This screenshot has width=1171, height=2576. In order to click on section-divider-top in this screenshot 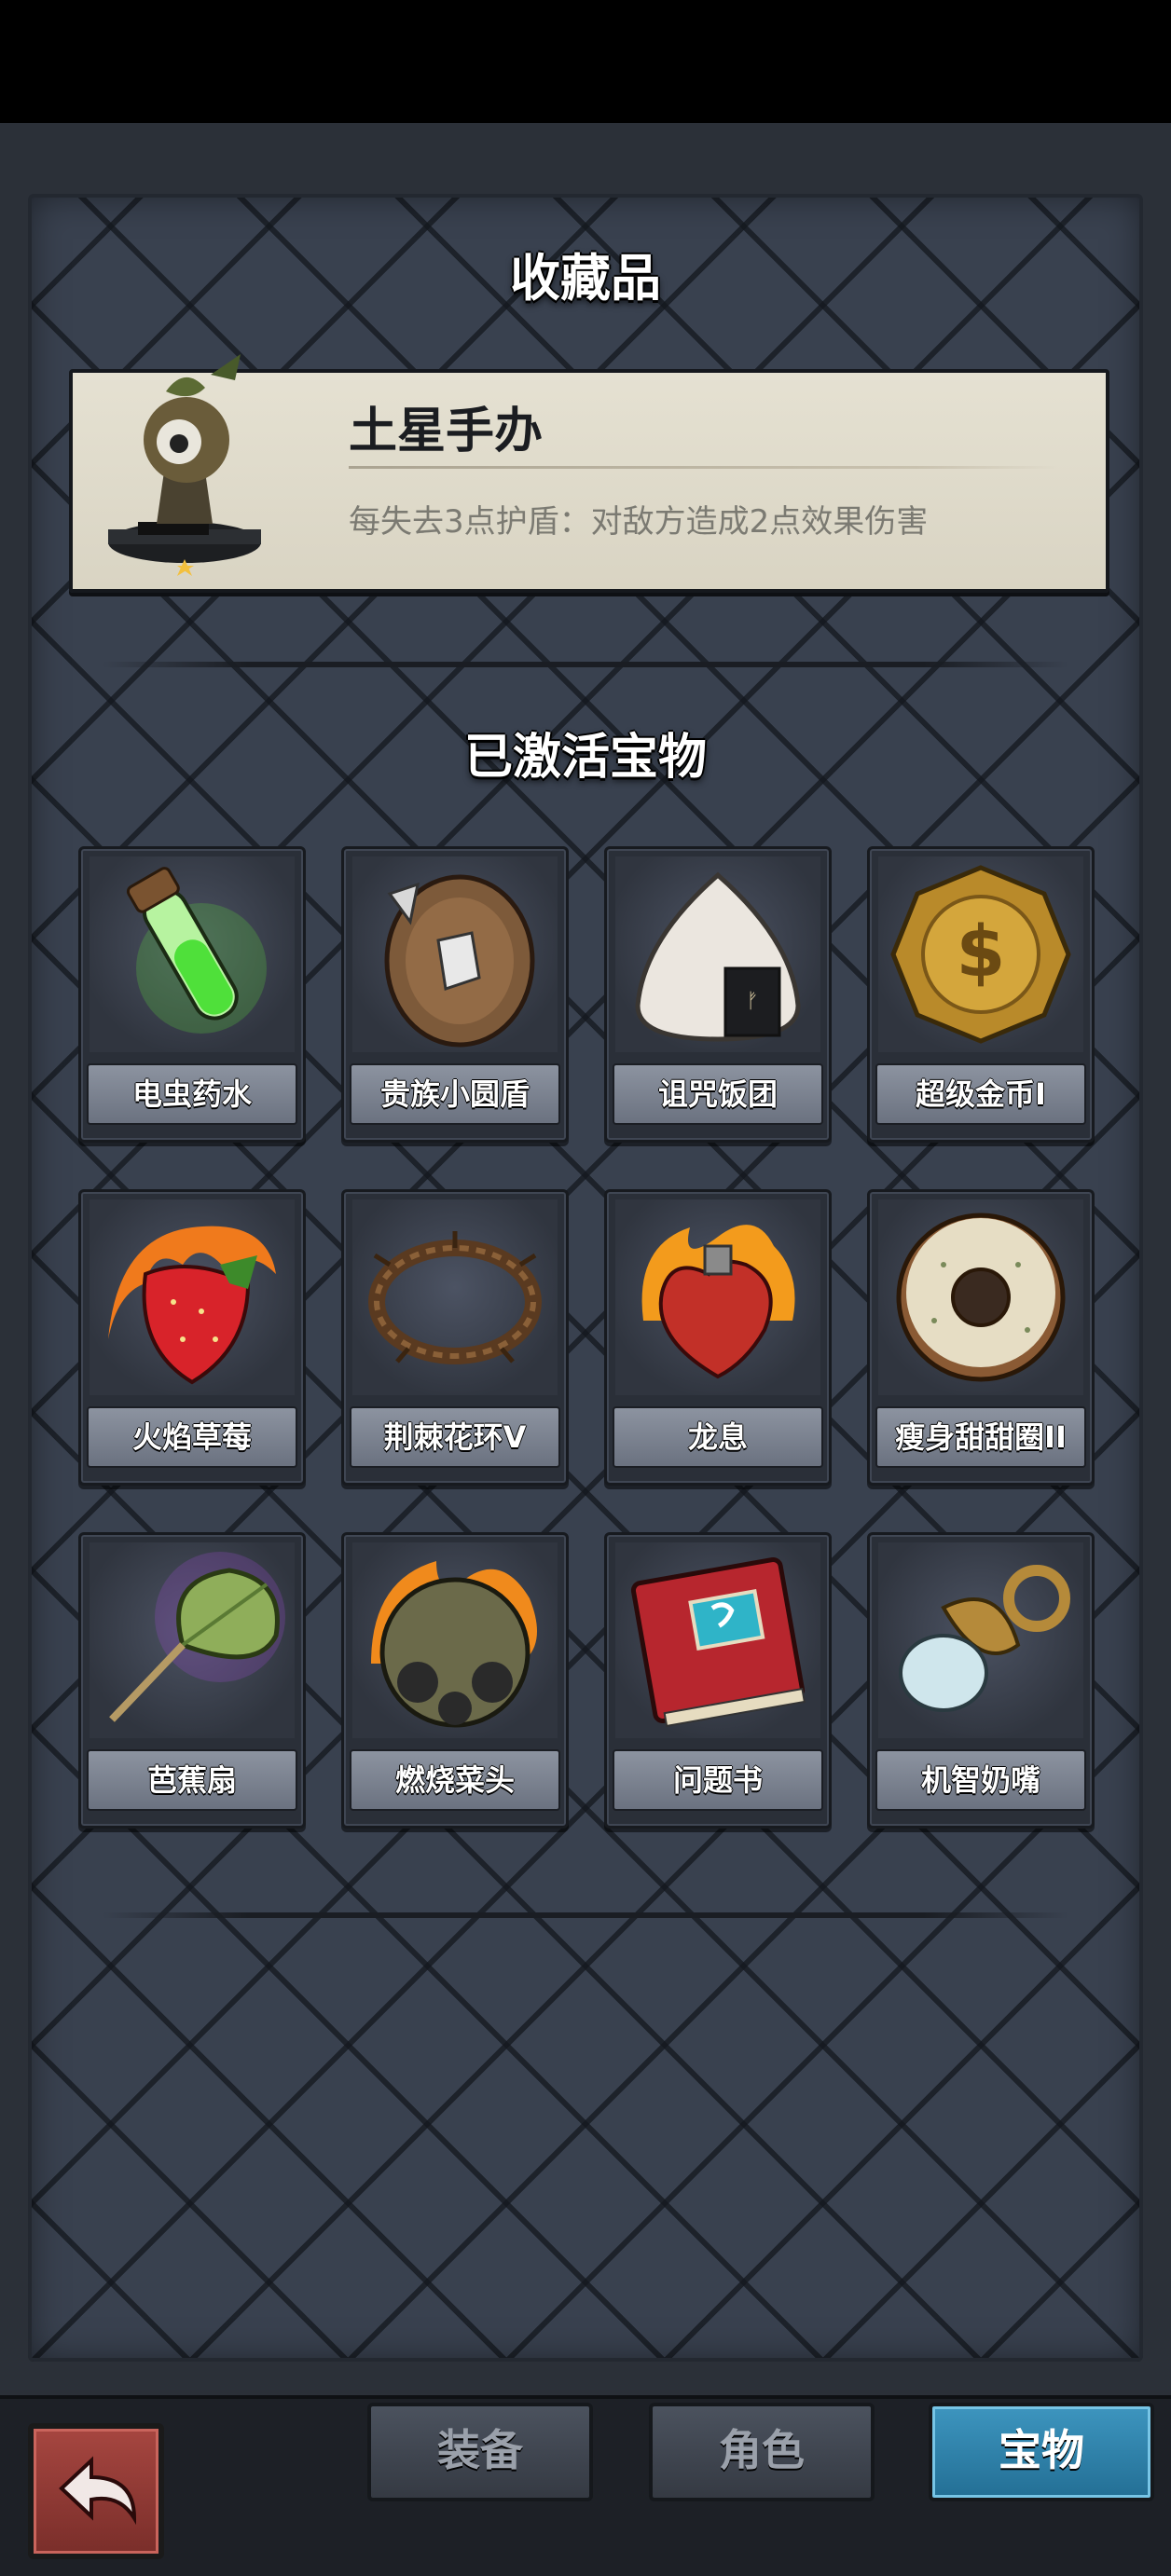, I will do `click(585, 664)`.